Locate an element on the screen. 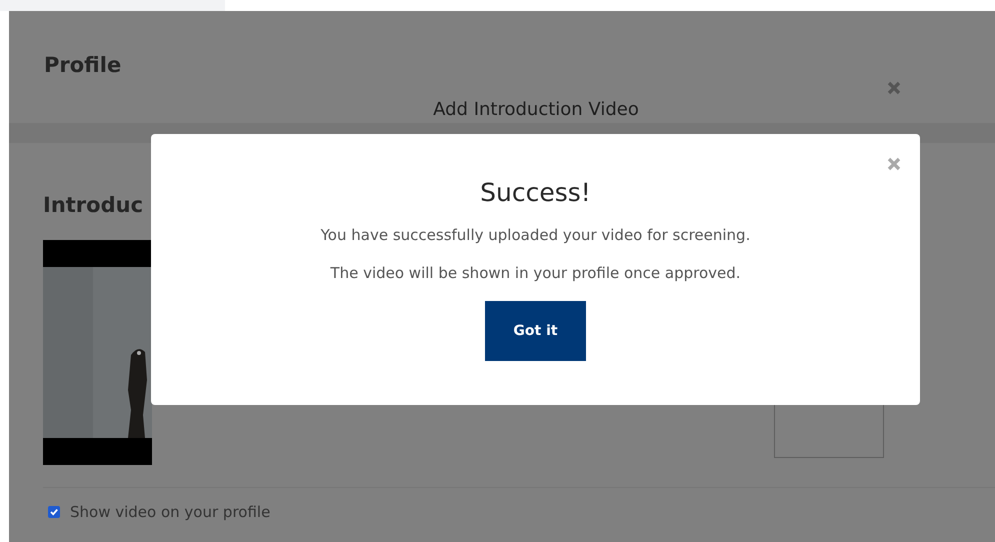 The width and height of the screenshot is (995, 542). dialog-title: Success! is located at coordinates (535, 193).